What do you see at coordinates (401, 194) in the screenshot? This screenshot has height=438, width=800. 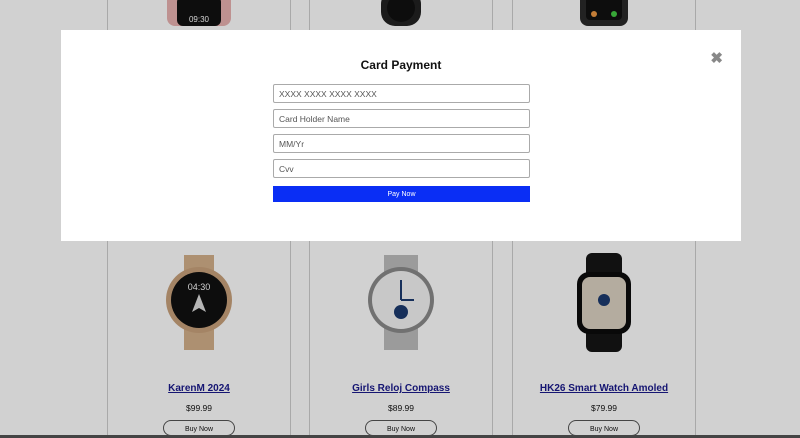 I see `pay-now-button: Pay Now` at bounding box center [401, 194].